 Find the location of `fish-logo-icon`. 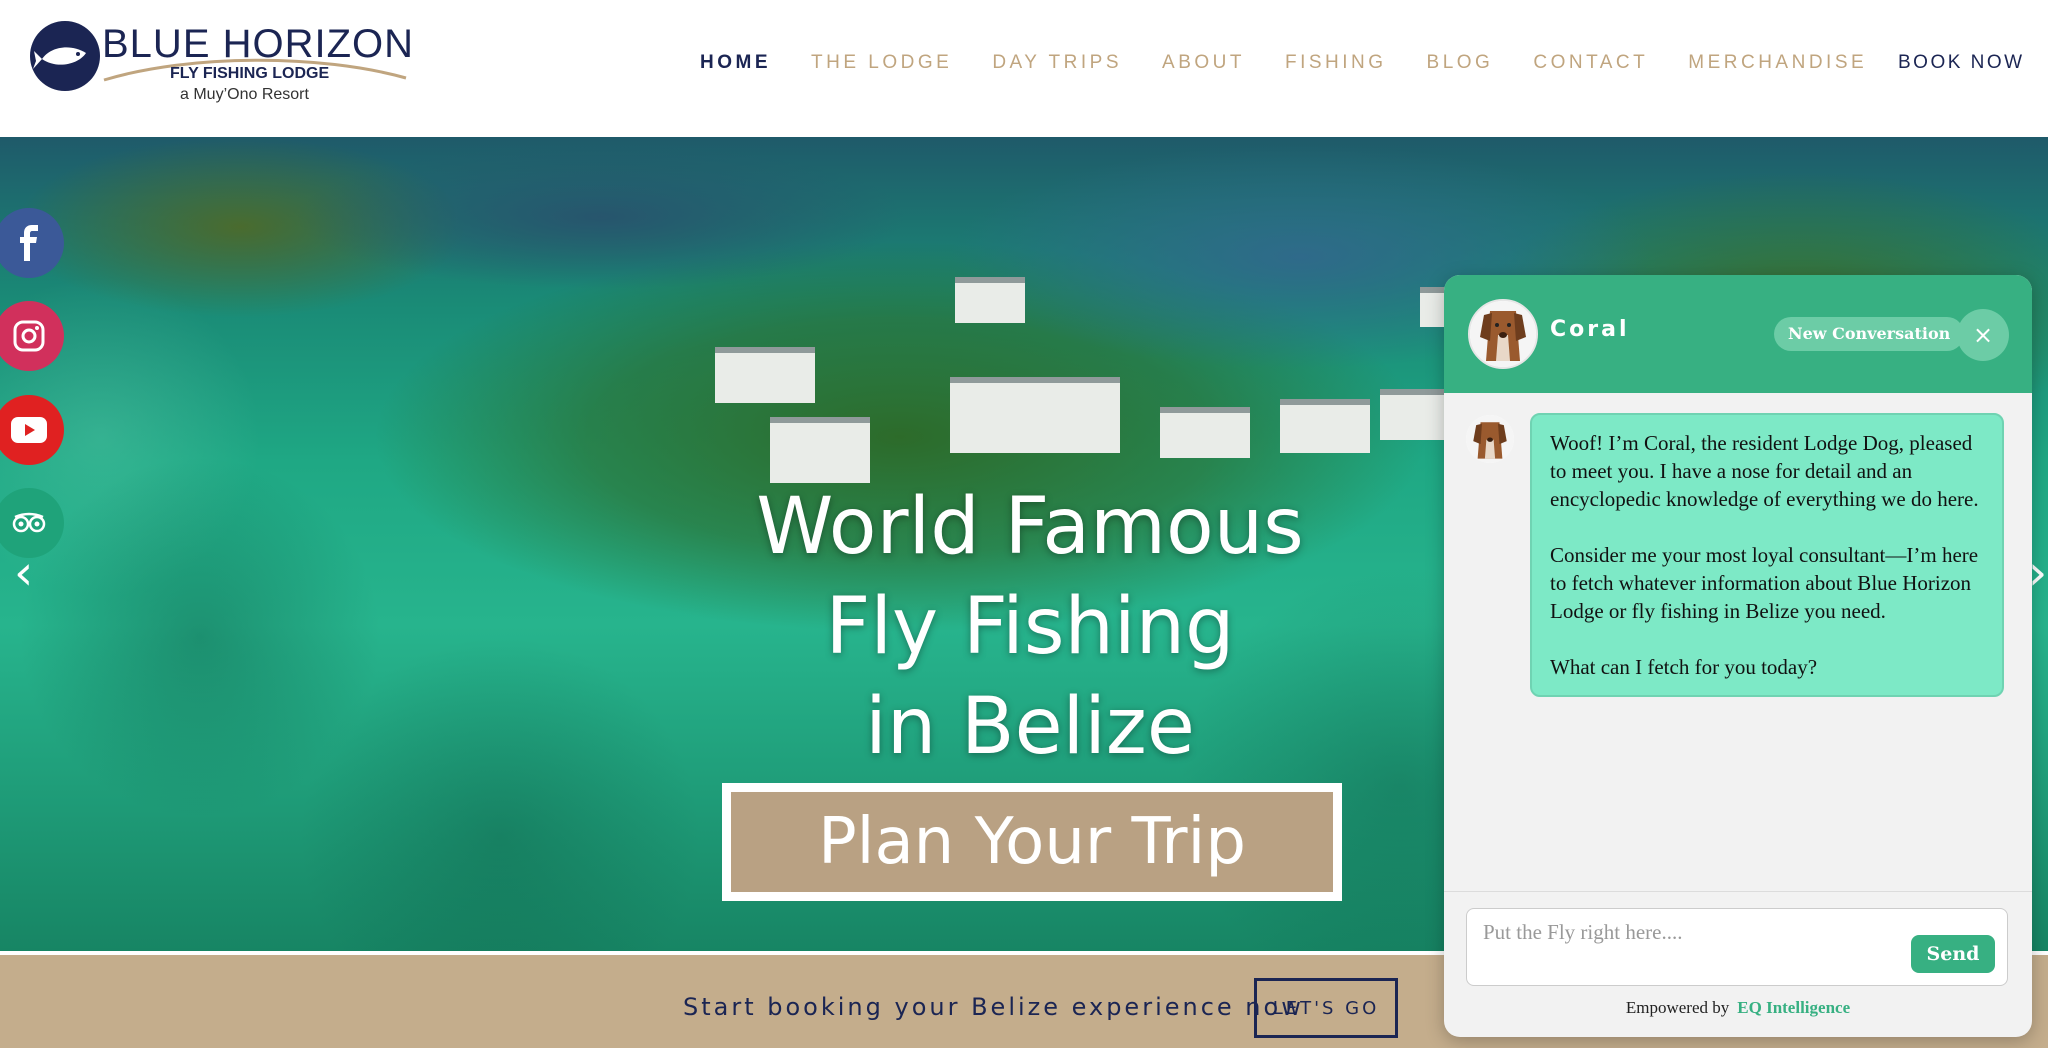

fish-logo-icon is located at coordinates (65, 56).